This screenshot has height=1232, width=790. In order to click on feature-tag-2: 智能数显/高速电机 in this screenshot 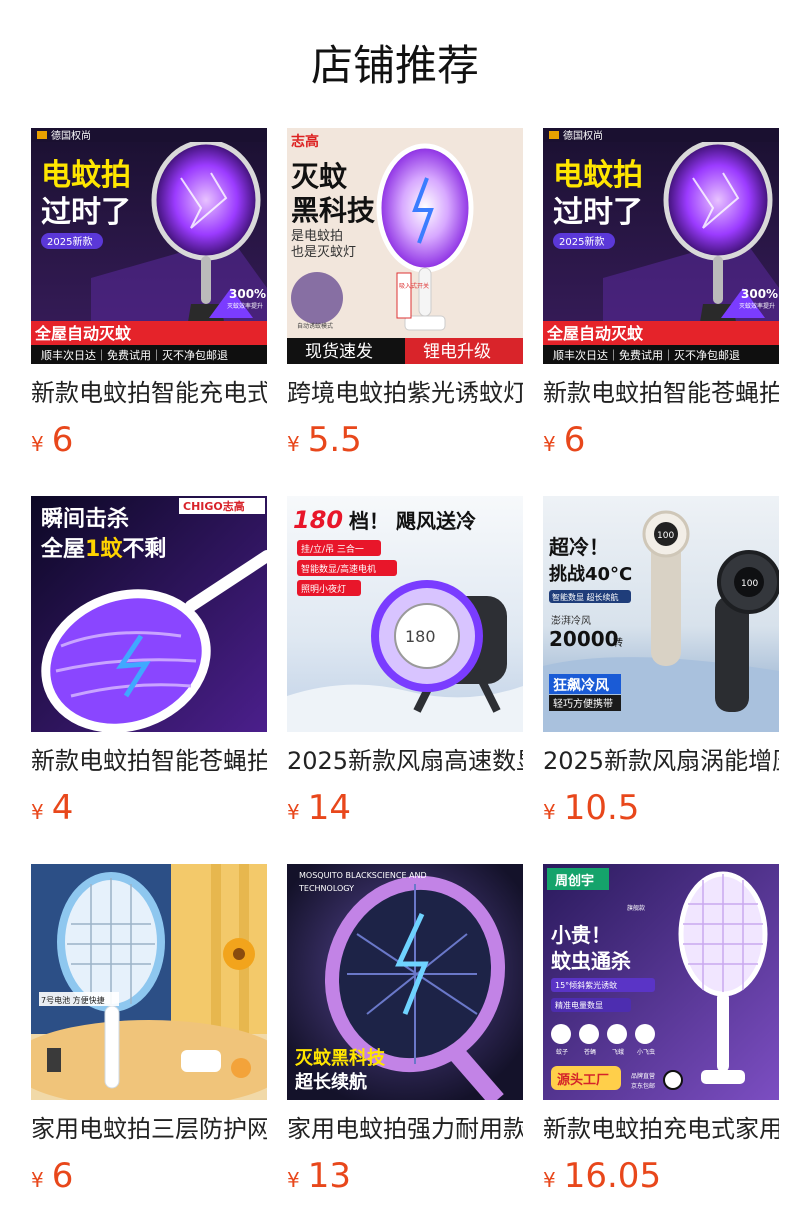, I will do `click(338, 569)`.